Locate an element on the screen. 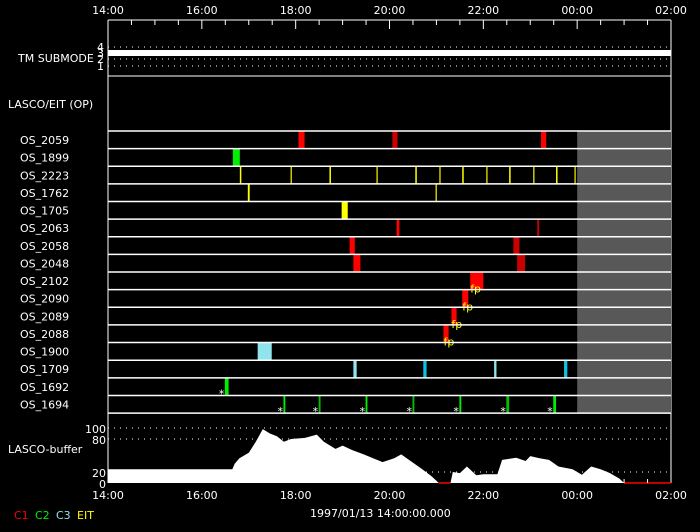 This screenshot has height=532, width=700. top-tick-label: 22:00 is located at coordinates (483, 10).